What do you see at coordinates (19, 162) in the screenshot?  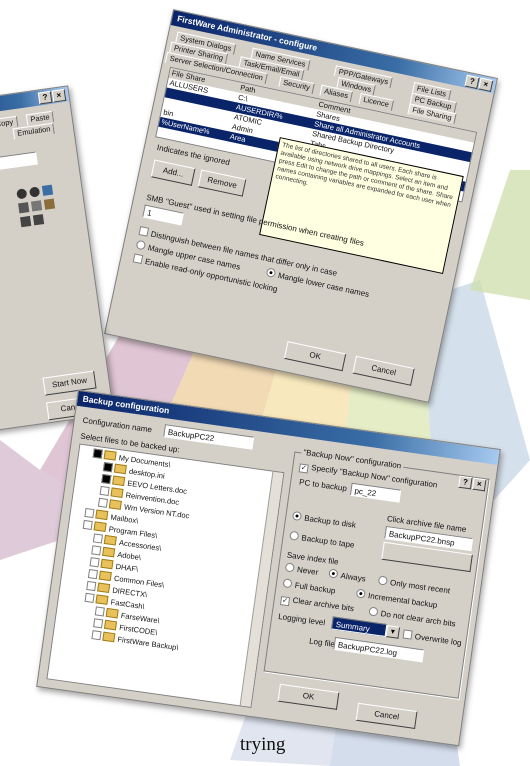 I see `left-input` at bounding box center [19, 162].